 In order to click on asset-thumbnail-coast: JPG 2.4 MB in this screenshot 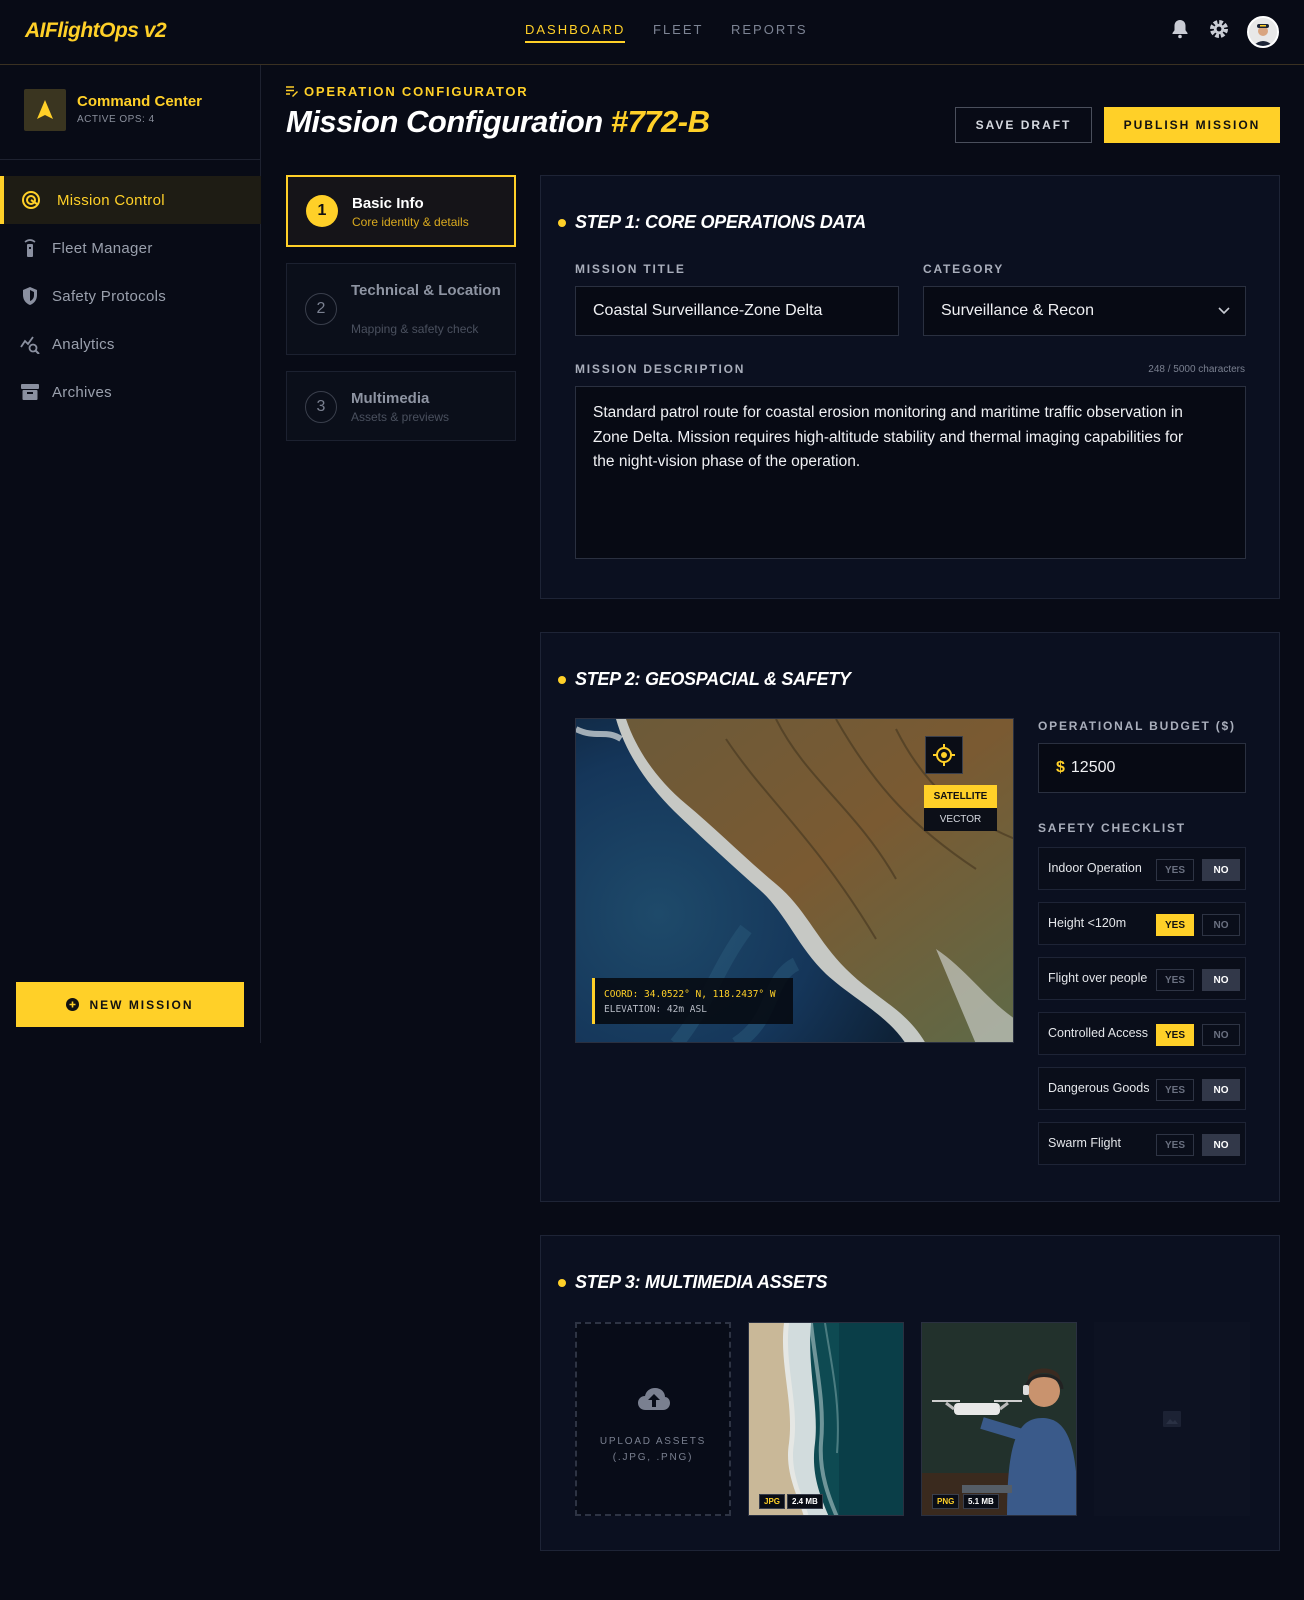, I will do `click(826, 1419)`.